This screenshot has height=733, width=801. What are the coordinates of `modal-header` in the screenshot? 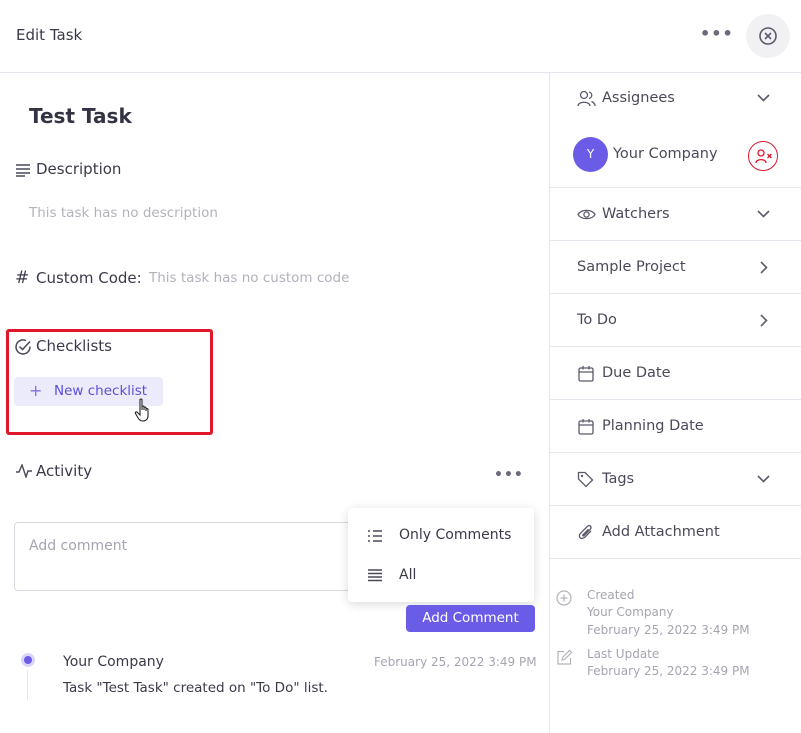 It's located at (400, 36).